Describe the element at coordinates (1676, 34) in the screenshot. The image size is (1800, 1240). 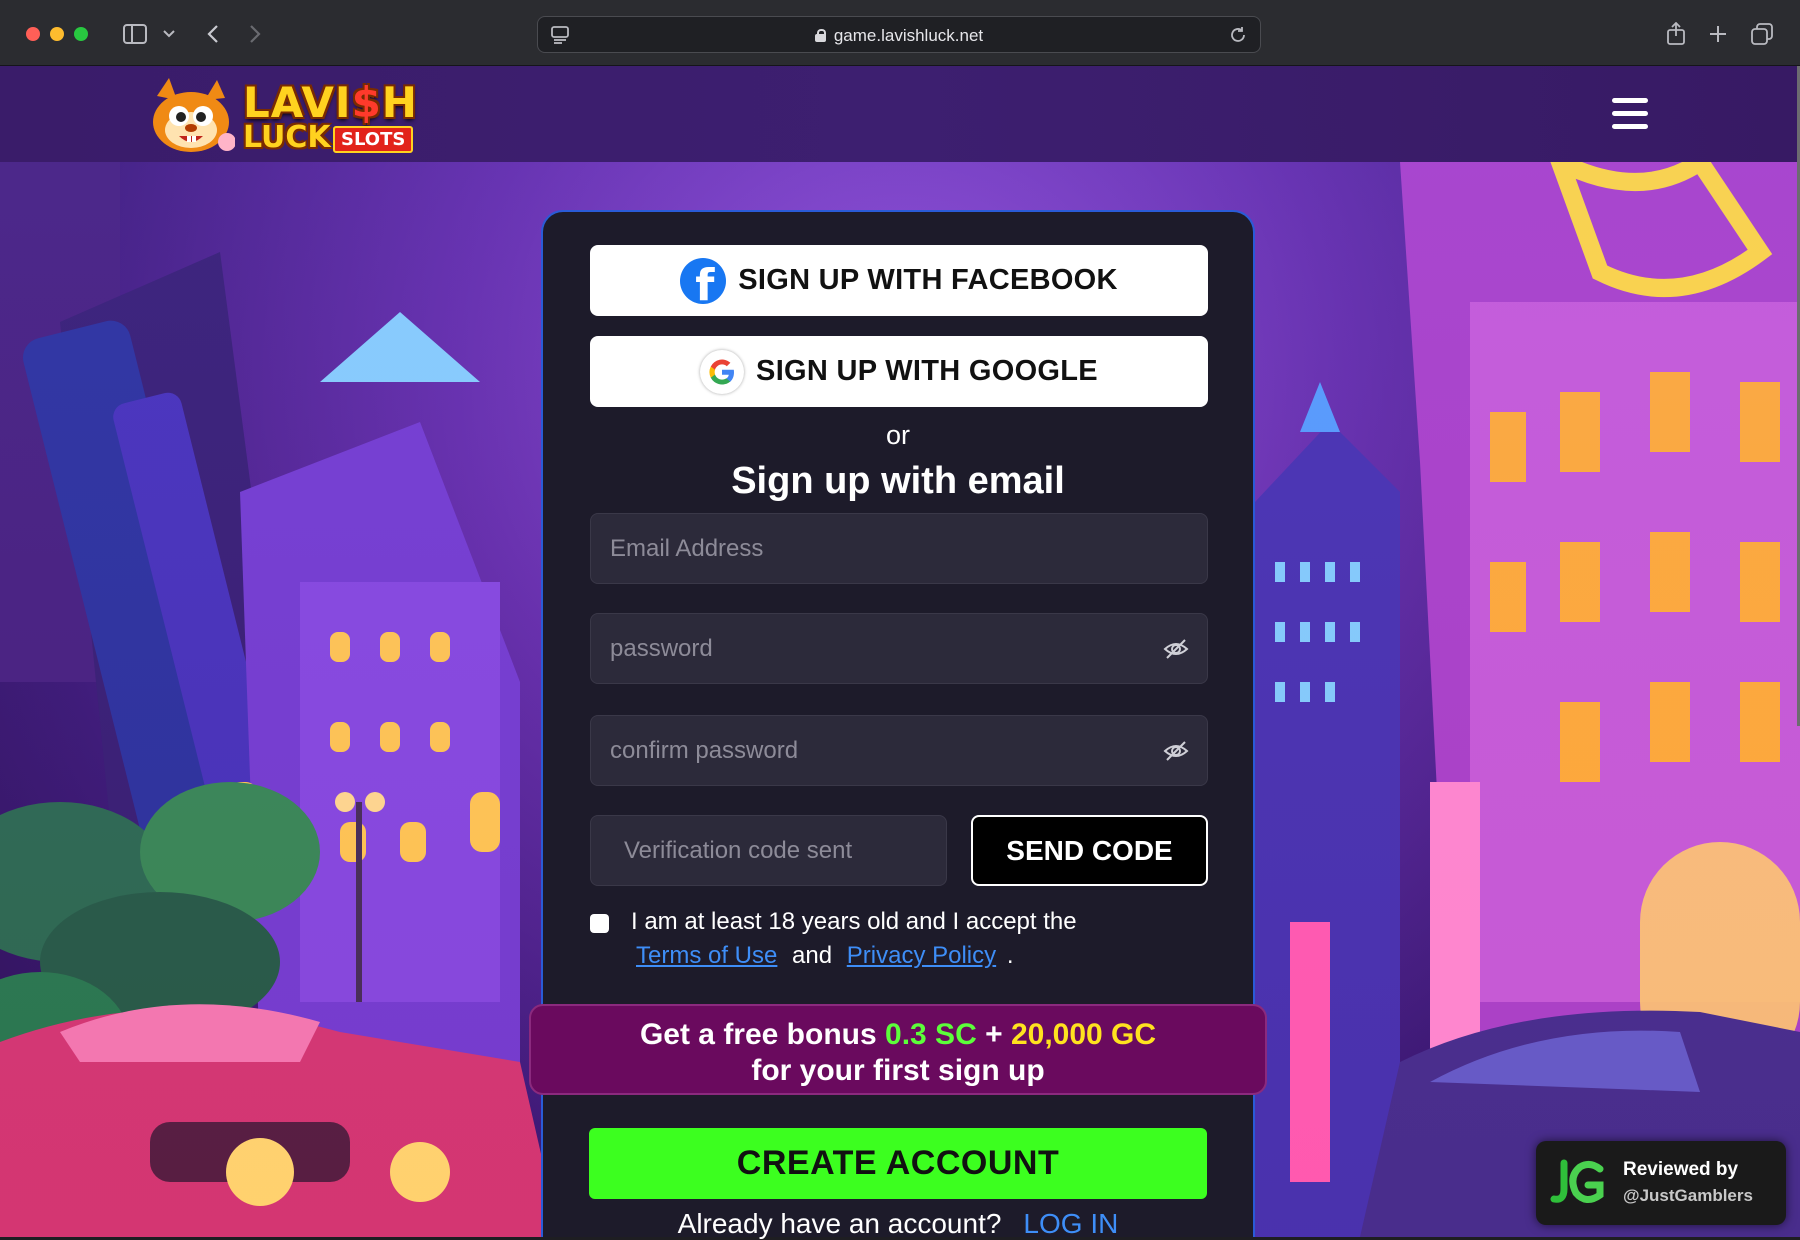
I see `share-icon` at that location.